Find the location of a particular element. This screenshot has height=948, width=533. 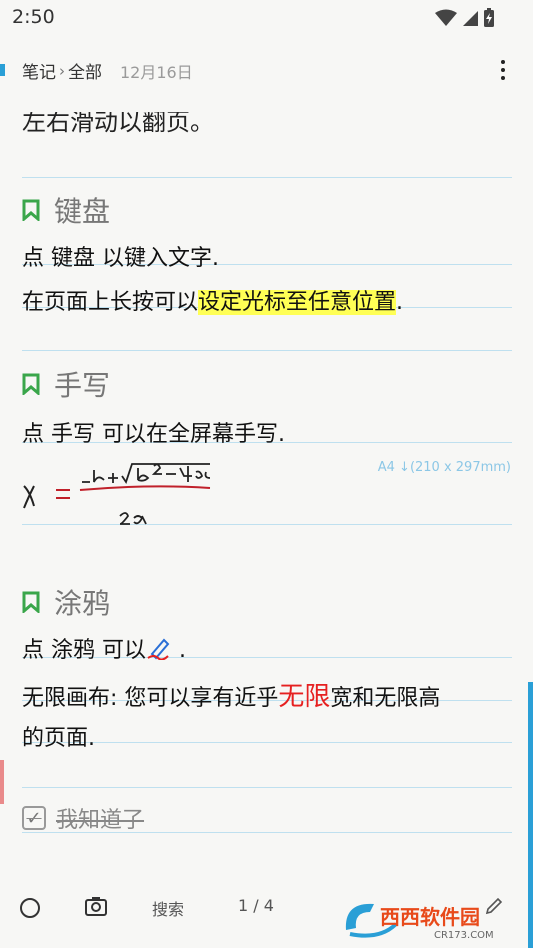

breadcrumb-current: 全部 is located at coordinates (85, 70).